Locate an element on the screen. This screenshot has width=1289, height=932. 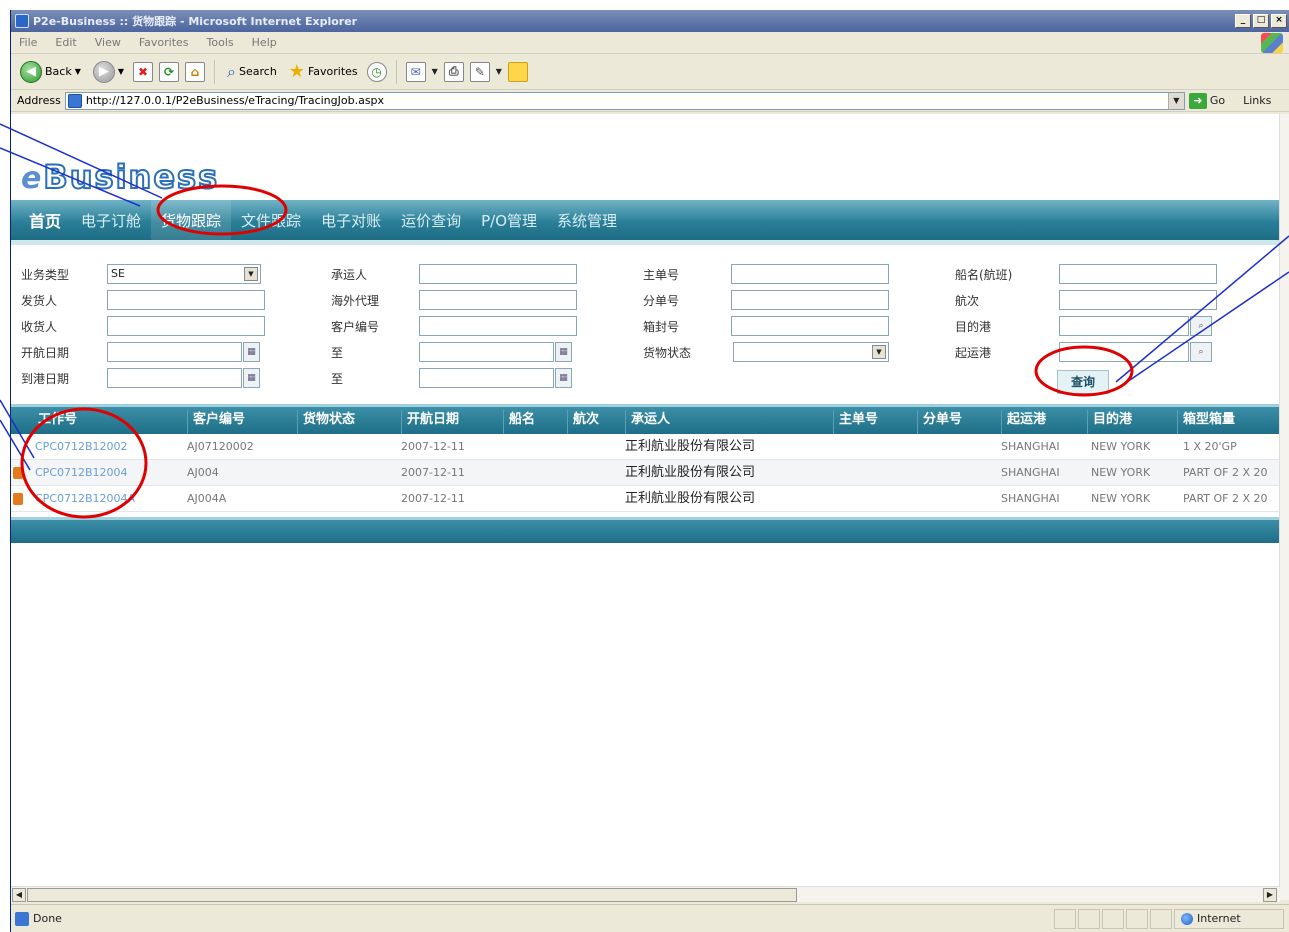
nav-e-reconciliation: 电子对账 is located at coordinates (351, 220).